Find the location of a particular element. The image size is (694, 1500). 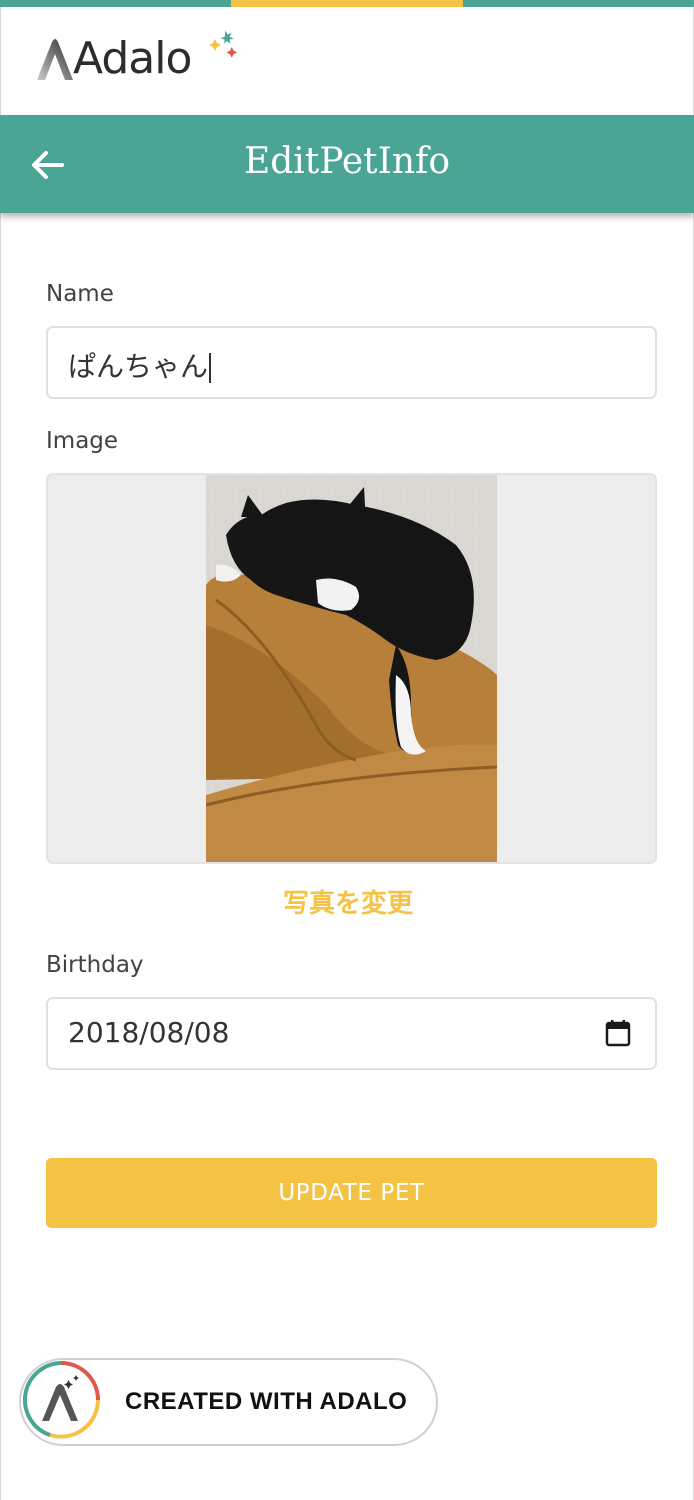

text-caret is located at coordinates (210, 368).